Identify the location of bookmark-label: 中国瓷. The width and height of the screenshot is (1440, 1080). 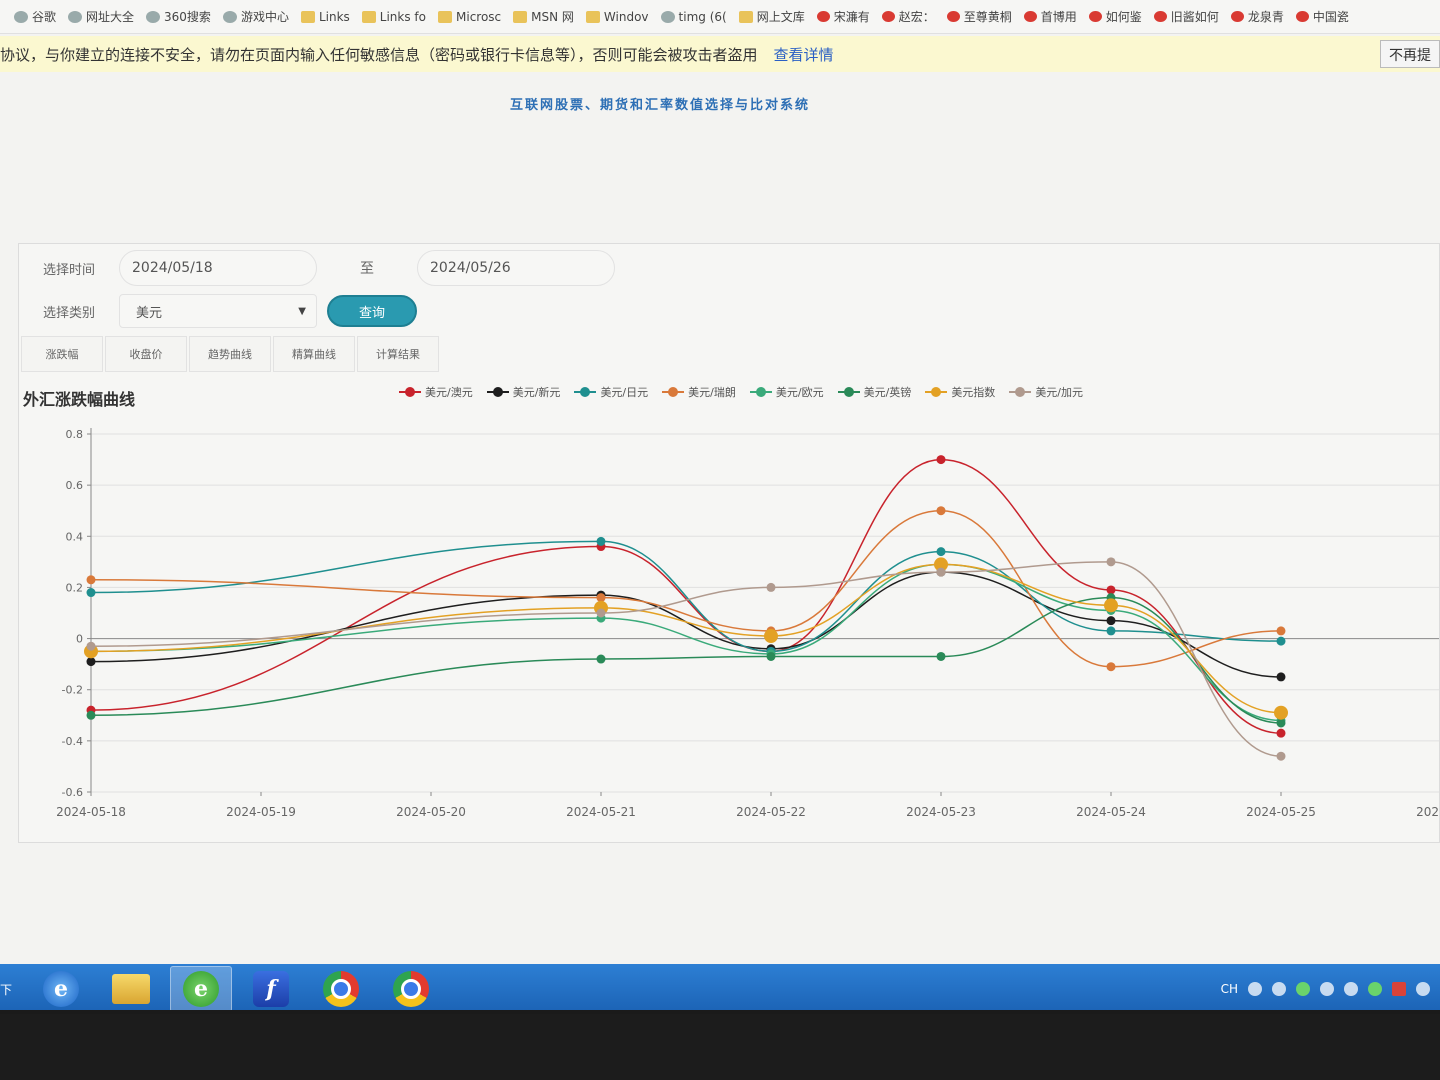
(1330, 17).